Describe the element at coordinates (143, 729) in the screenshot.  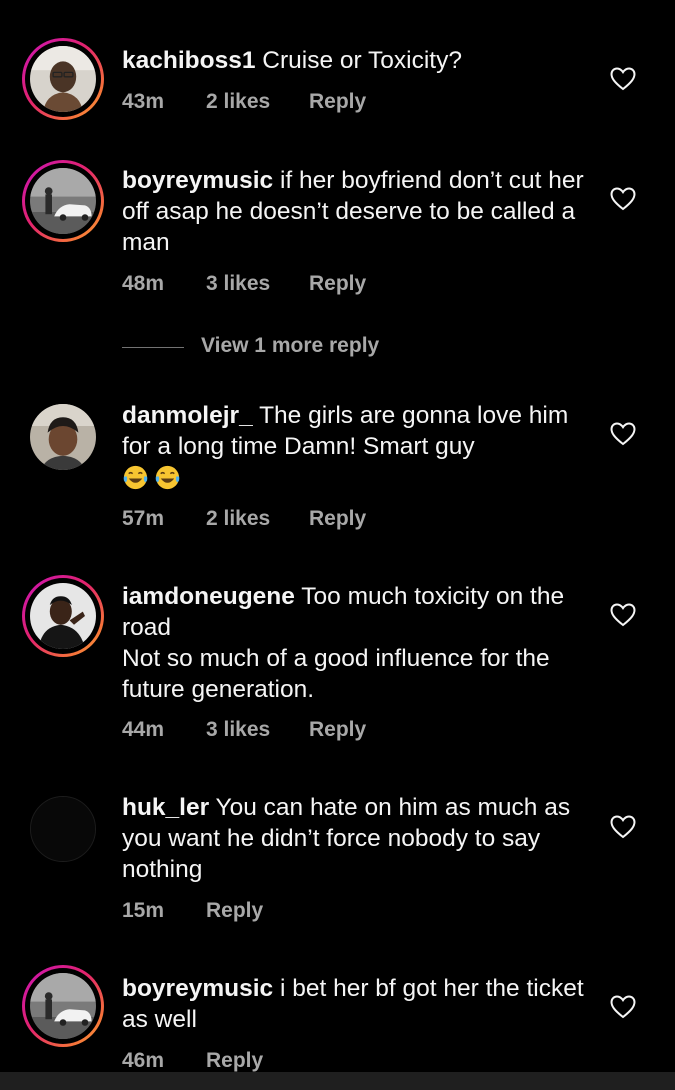
I see `timestamp: 44m` at that location.